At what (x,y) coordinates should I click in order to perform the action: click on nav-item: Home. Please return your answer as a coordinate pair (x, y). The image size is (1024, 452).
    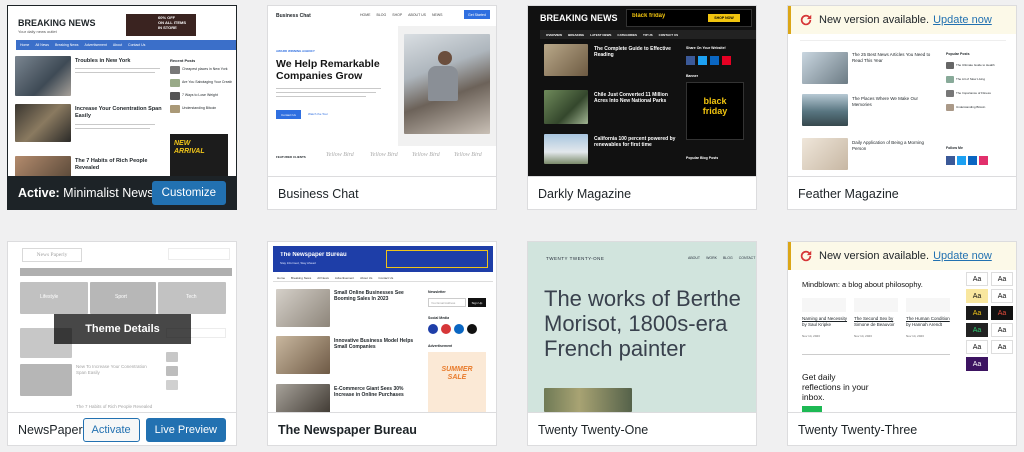
    Looking at the image, I should click on (25, 45).